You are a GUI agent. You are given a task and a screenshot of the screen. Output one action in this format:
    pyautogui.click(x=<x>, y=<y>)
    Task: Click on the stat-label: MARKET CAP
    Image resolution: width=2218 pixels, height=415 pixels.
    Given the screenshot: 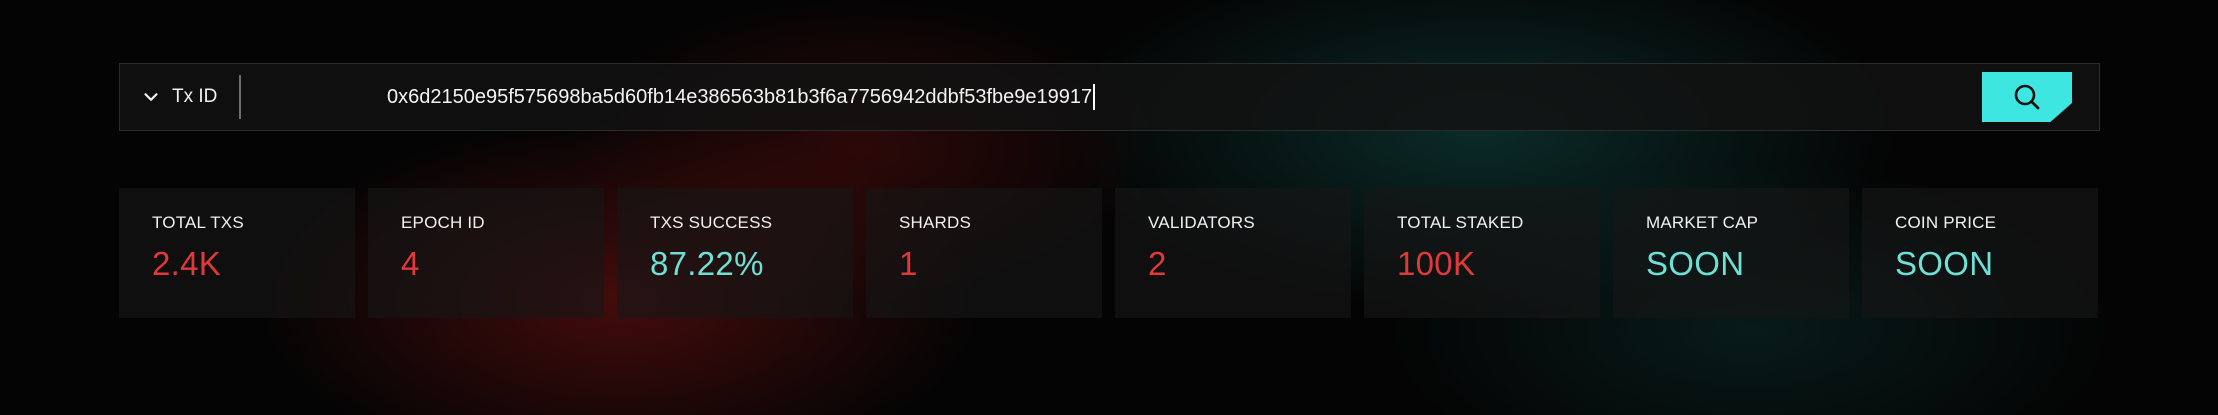 What is the action you would take?
    pyautogui.click(x=1702, y=222)
    